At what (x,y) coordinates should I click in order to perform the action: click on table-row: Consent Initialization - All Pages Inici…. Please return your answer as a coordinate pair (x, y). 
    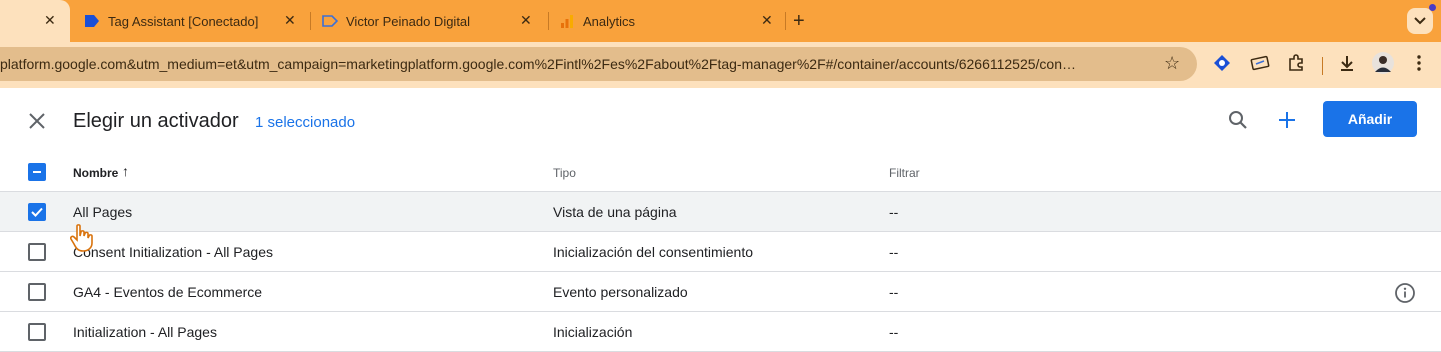
    Looking at the image, I should click on (720, 252).